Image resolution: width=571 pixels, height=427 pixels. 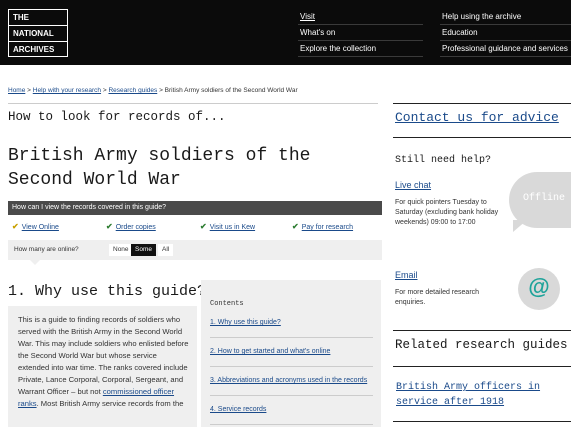 What do you see at coordinates (437, 297) in the screenshot?
I see `email-text: For more detailed research enquiries.` at bounding box center [437, 297].